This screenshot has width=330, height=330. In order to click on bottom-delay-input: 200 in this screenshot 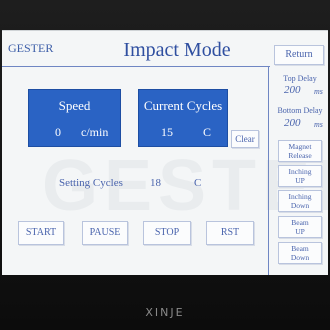, I will do `click(292, 123)`.